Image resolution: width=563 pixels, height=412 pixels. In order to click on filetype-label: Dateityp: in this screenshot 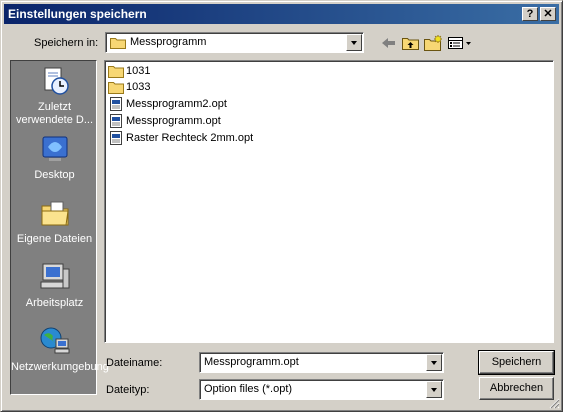, I will do `click(128, 390)`.